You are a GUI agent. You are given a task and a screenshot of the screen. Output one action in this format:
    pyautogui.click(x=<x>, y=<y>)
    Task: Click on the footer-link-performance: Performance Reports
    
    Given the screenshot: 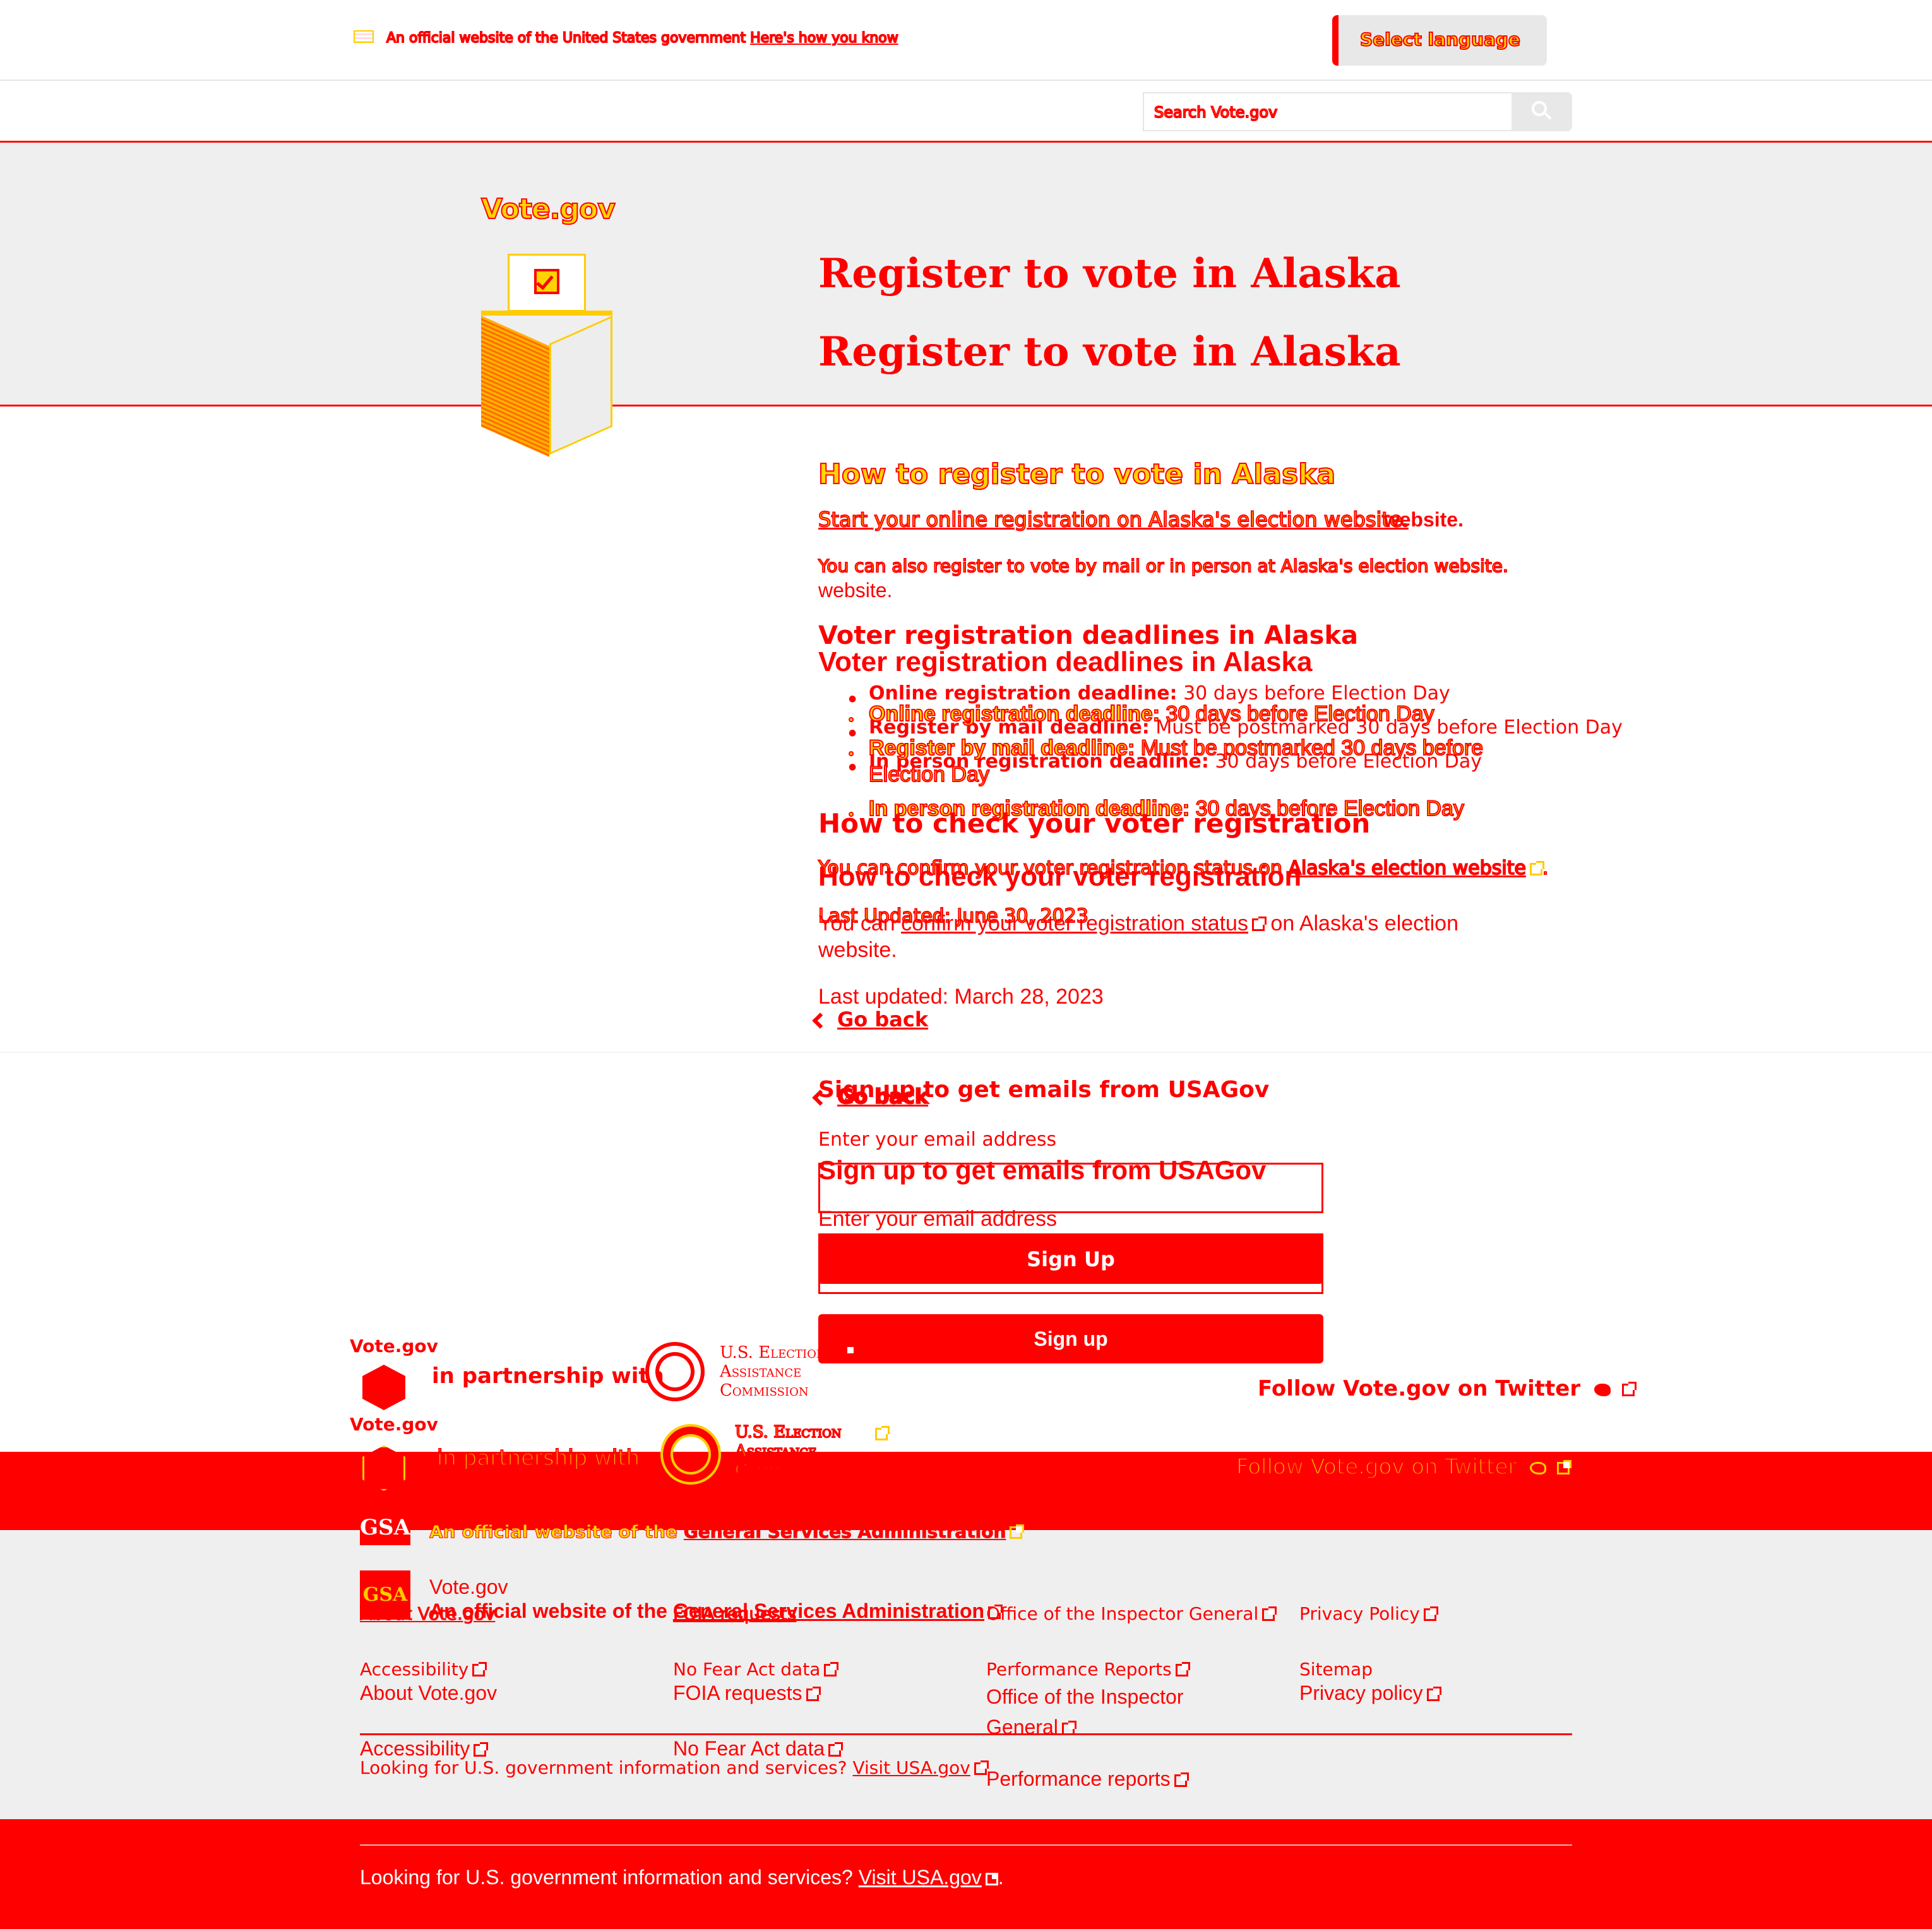 What is the action you would take?
    pyautogui.click(x=1088, y=1670)
    